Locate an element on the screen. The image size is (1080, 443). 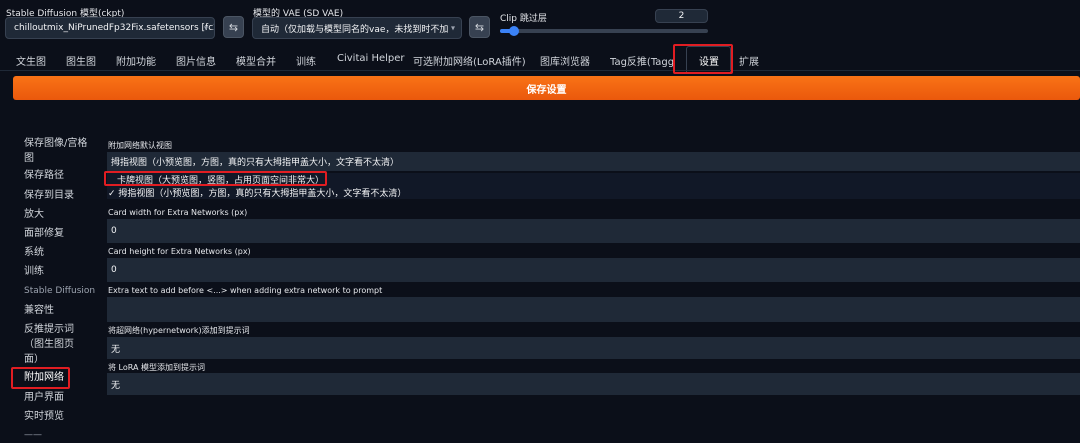
sidebar-item-saving-paths: 保存路径 is located at coordinates (44, 175).